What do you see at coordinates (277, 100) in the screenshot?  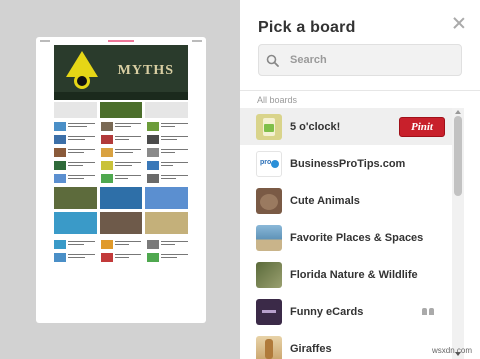 I see `section-label: All boards` at bounding box center [277, 100].